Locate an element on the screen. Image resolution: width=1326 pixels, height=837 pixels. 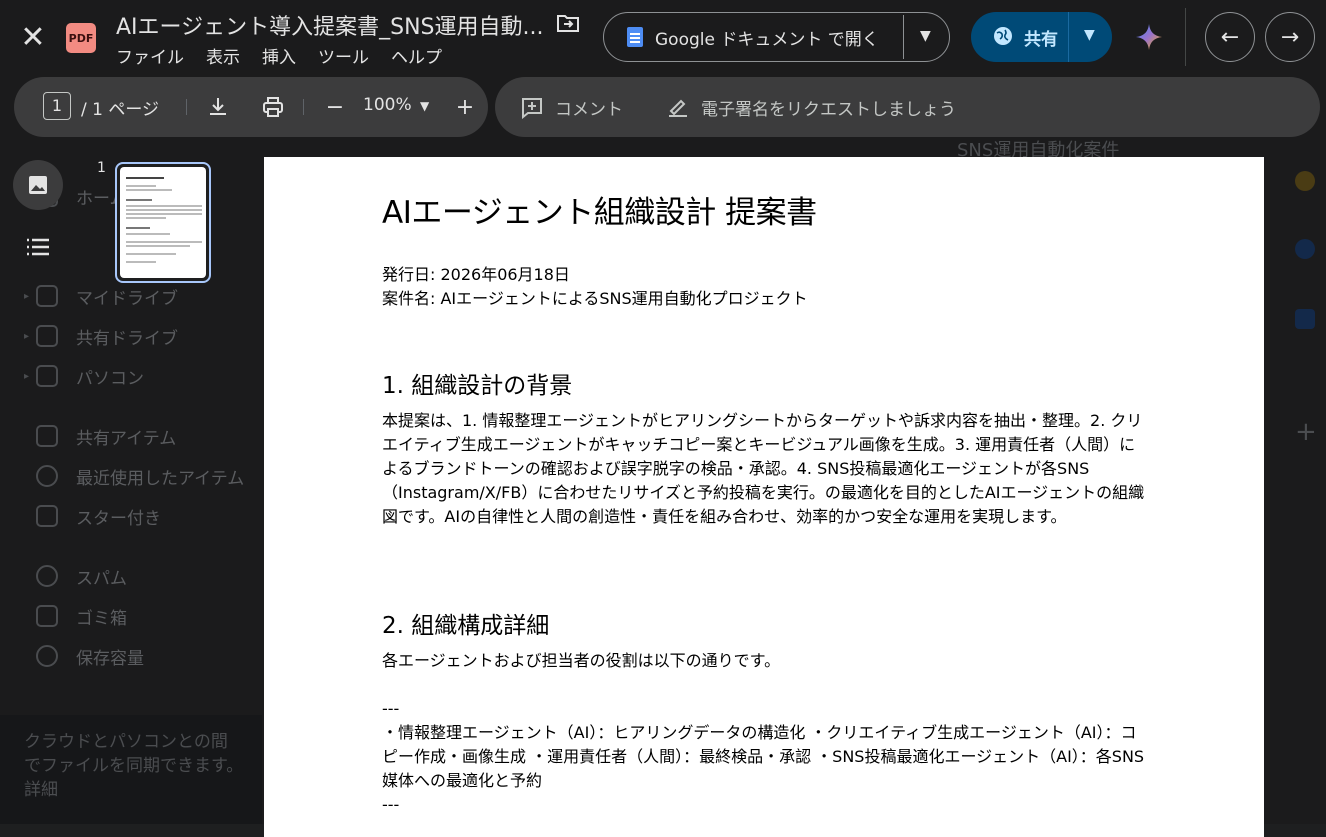
thumbnails-toggle-button is located at coordinates (38, 185).